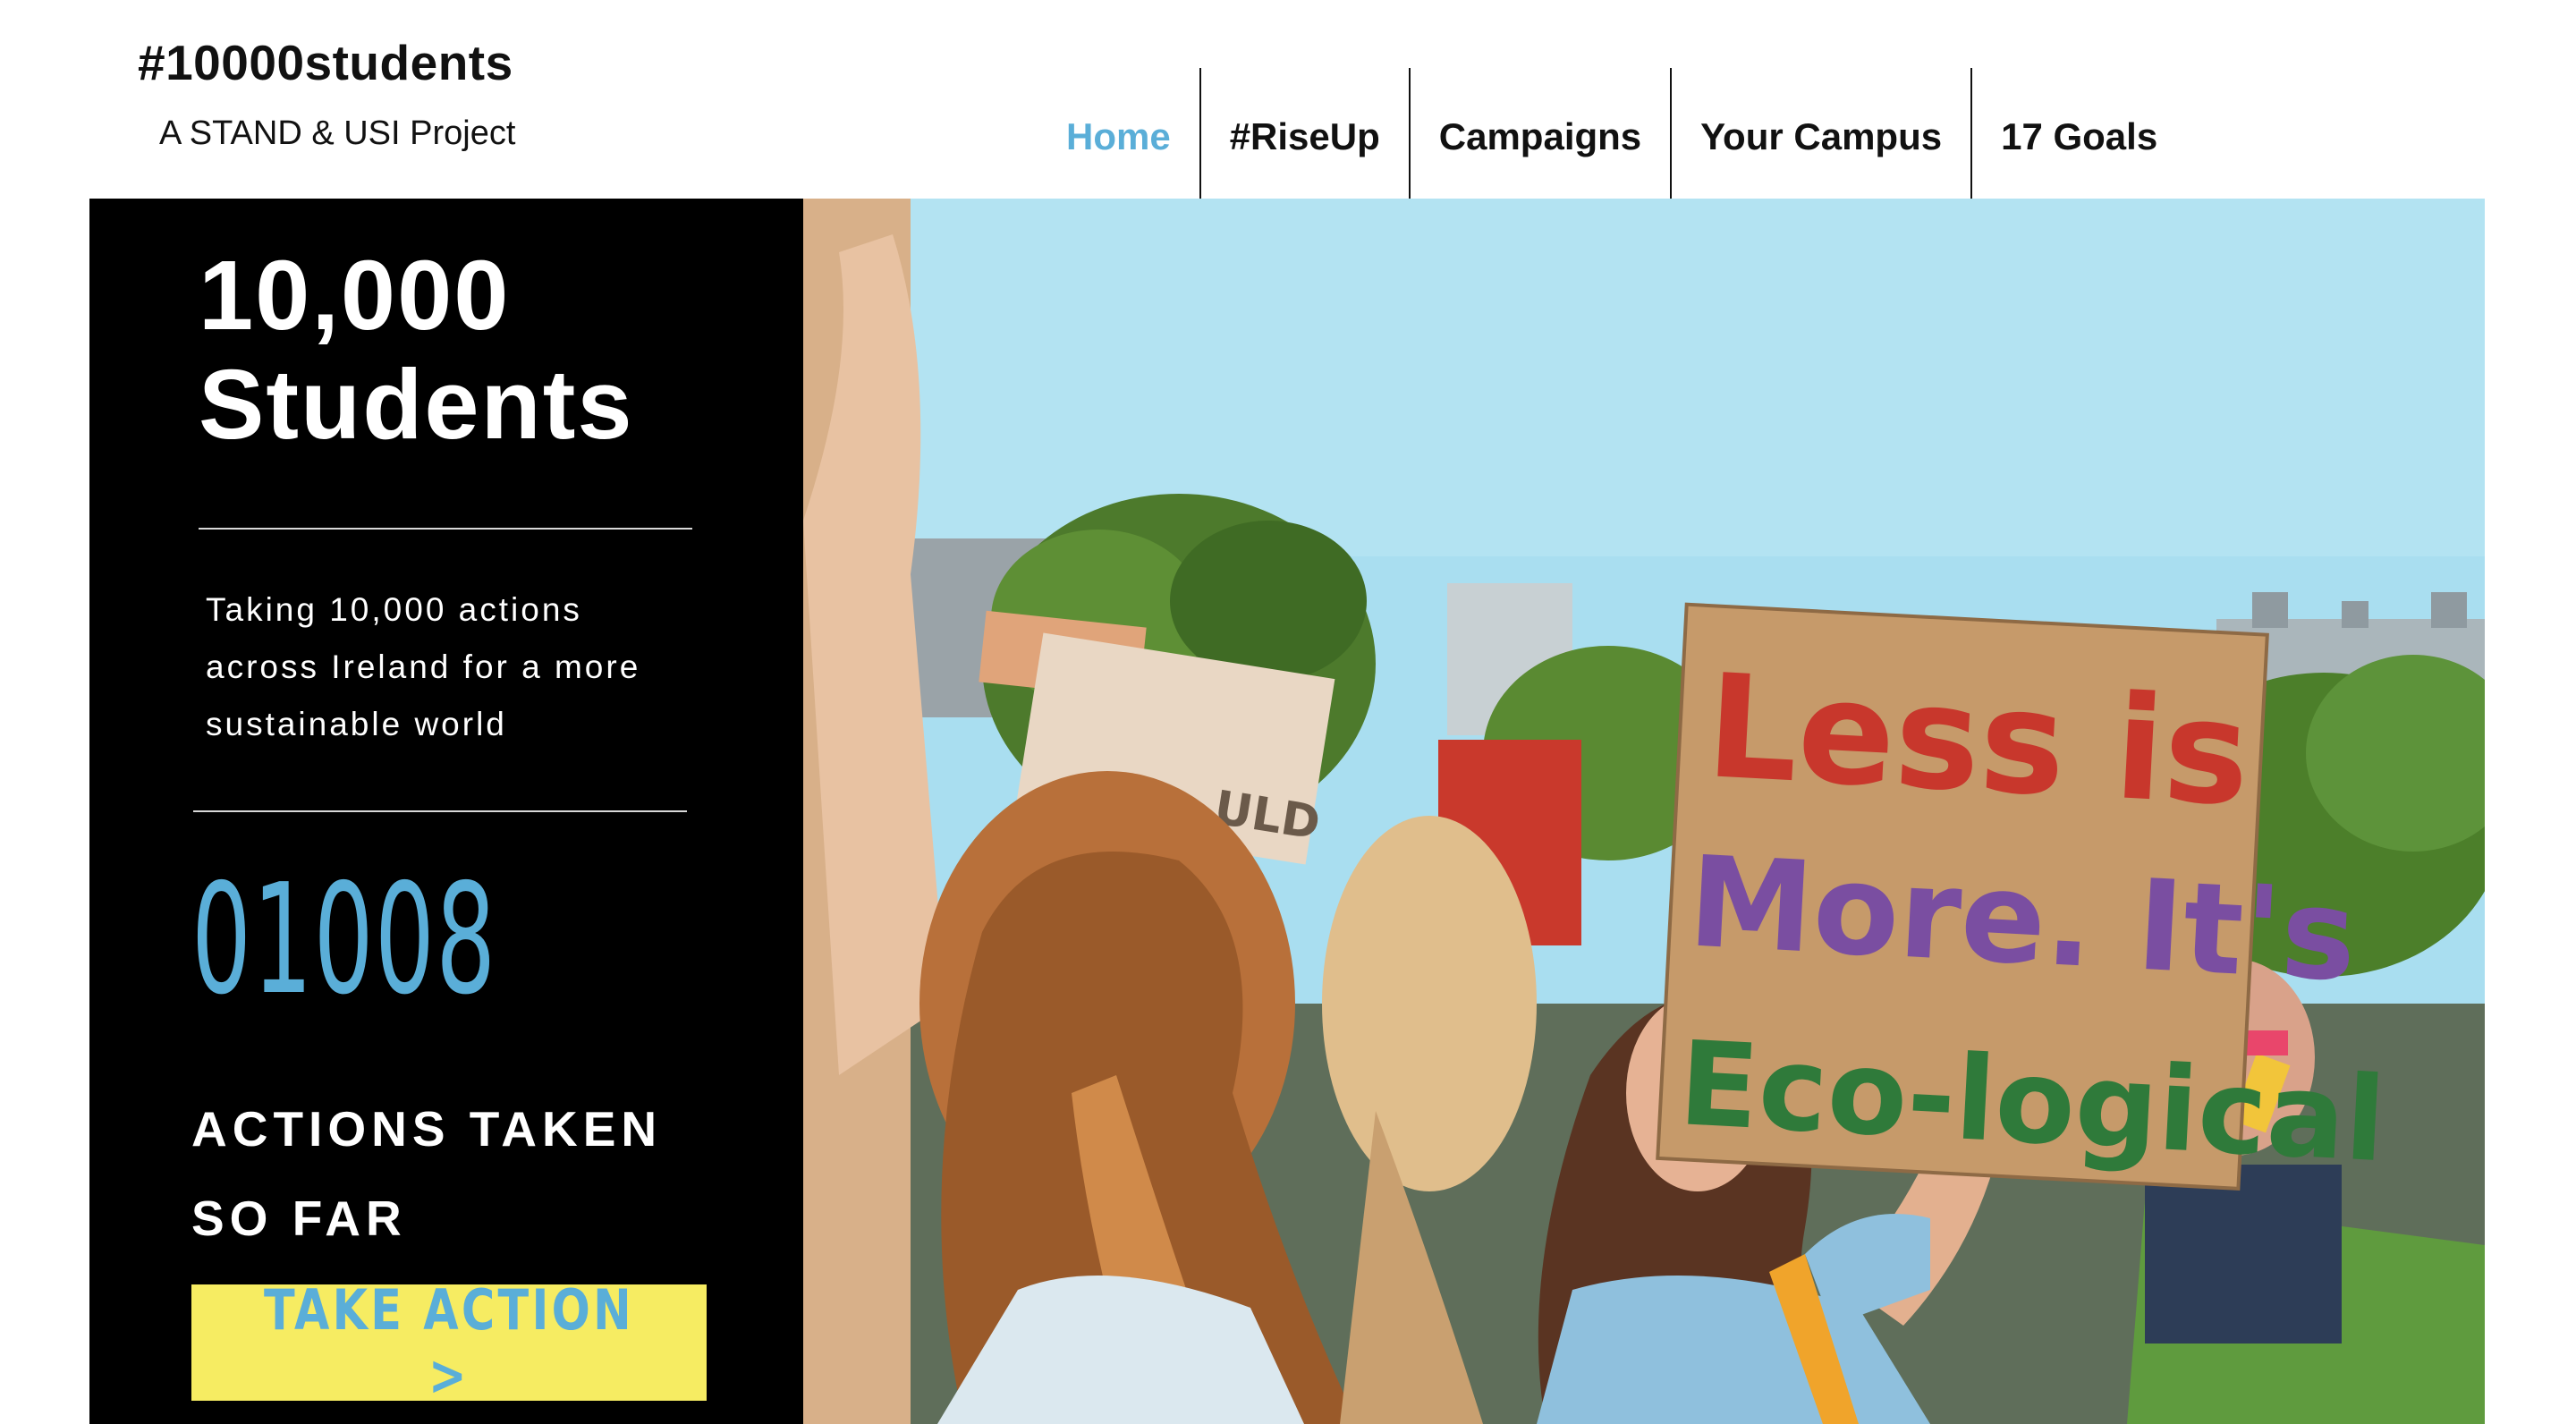  Describe the element at coordinates (1821, 137) in the screenshot. I see `nav-item-your-campus: Your Campus` at that location.